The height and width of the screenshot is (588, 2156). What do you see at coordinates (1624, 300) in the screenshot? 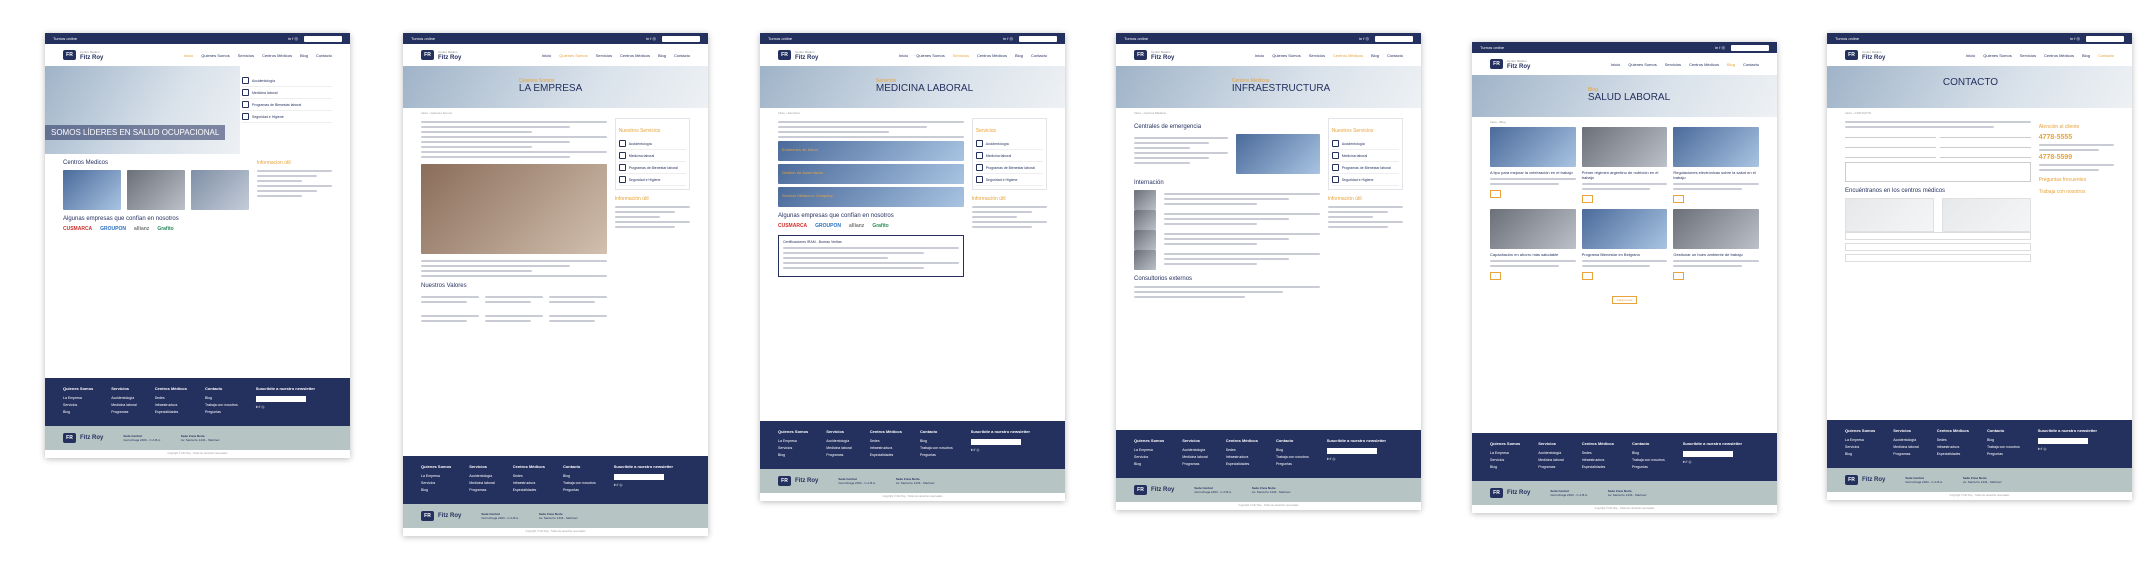
I see `load-more-button: Cargar más` at bounding box center [1624, 300].